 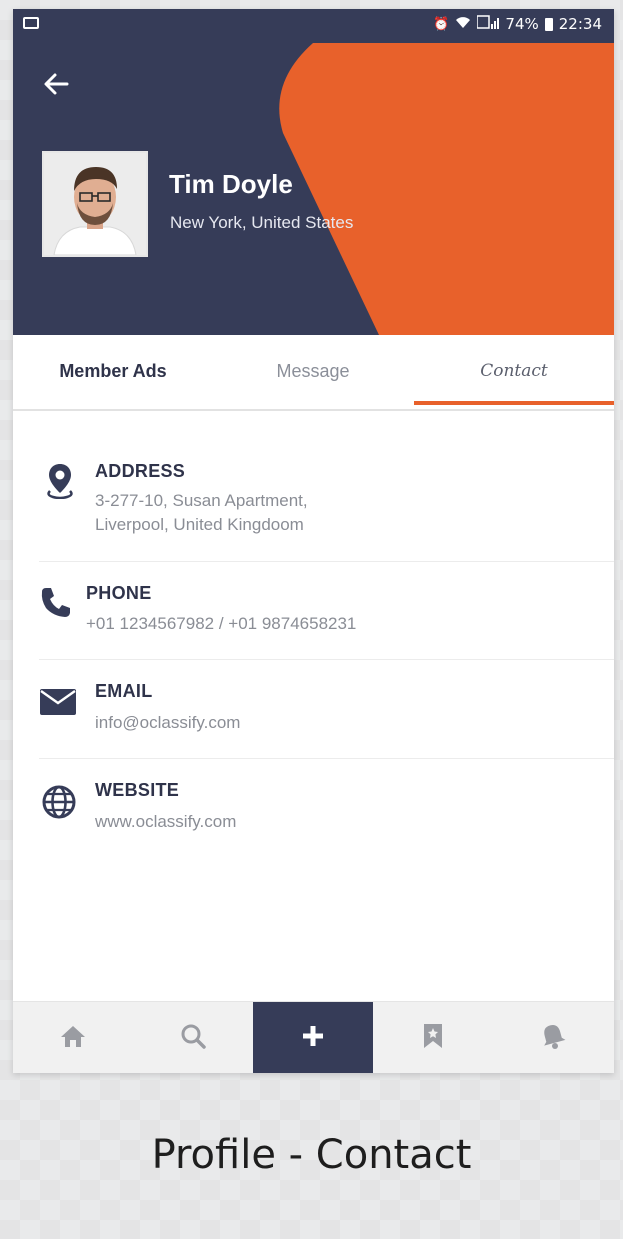 What do you see at coordinates (522, 24) in the screenshot?
I see `battery-percent: 74%` at bounding box center [522, 24].